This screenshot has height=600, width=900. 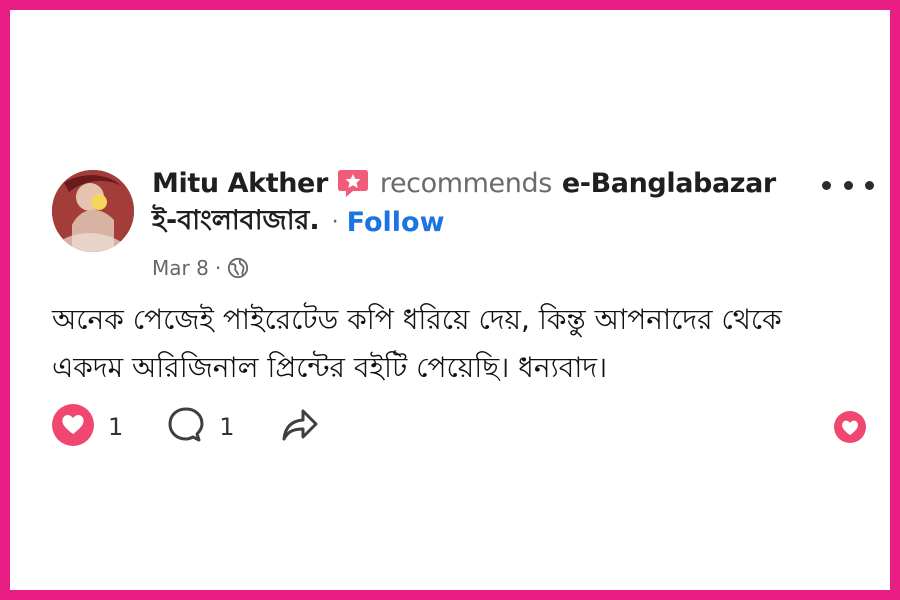 I want to click on globe-icon, so click(x=238, y=268).